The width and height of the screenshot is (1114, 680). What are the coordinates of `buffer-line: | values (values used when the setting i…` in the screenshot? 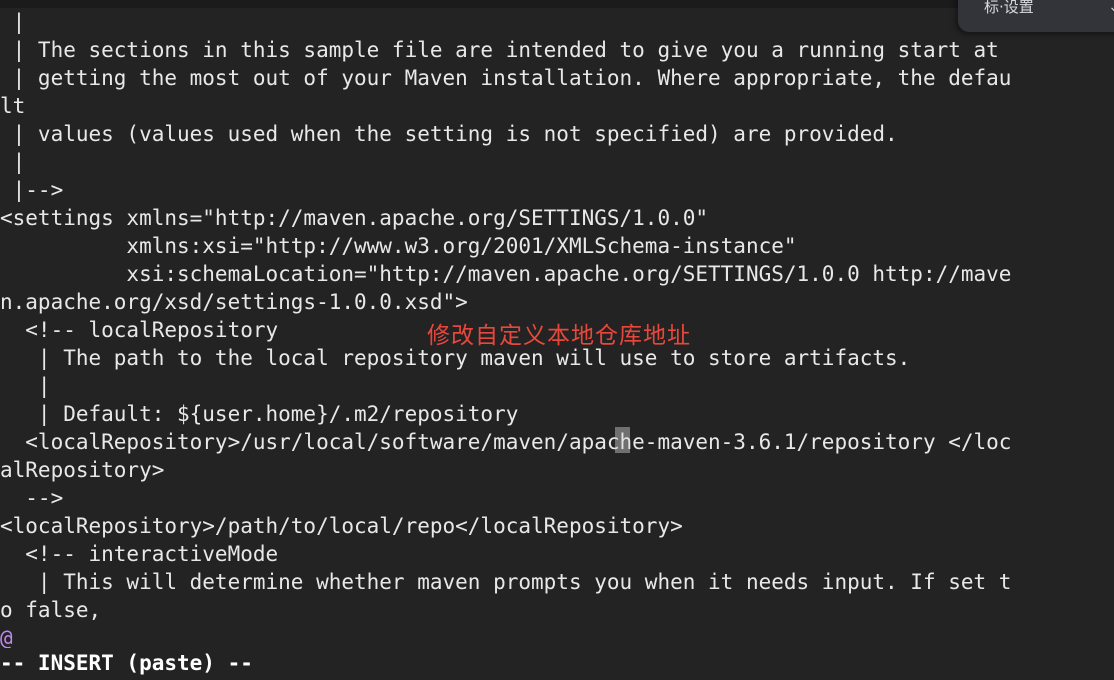 It's located at (449, 134).